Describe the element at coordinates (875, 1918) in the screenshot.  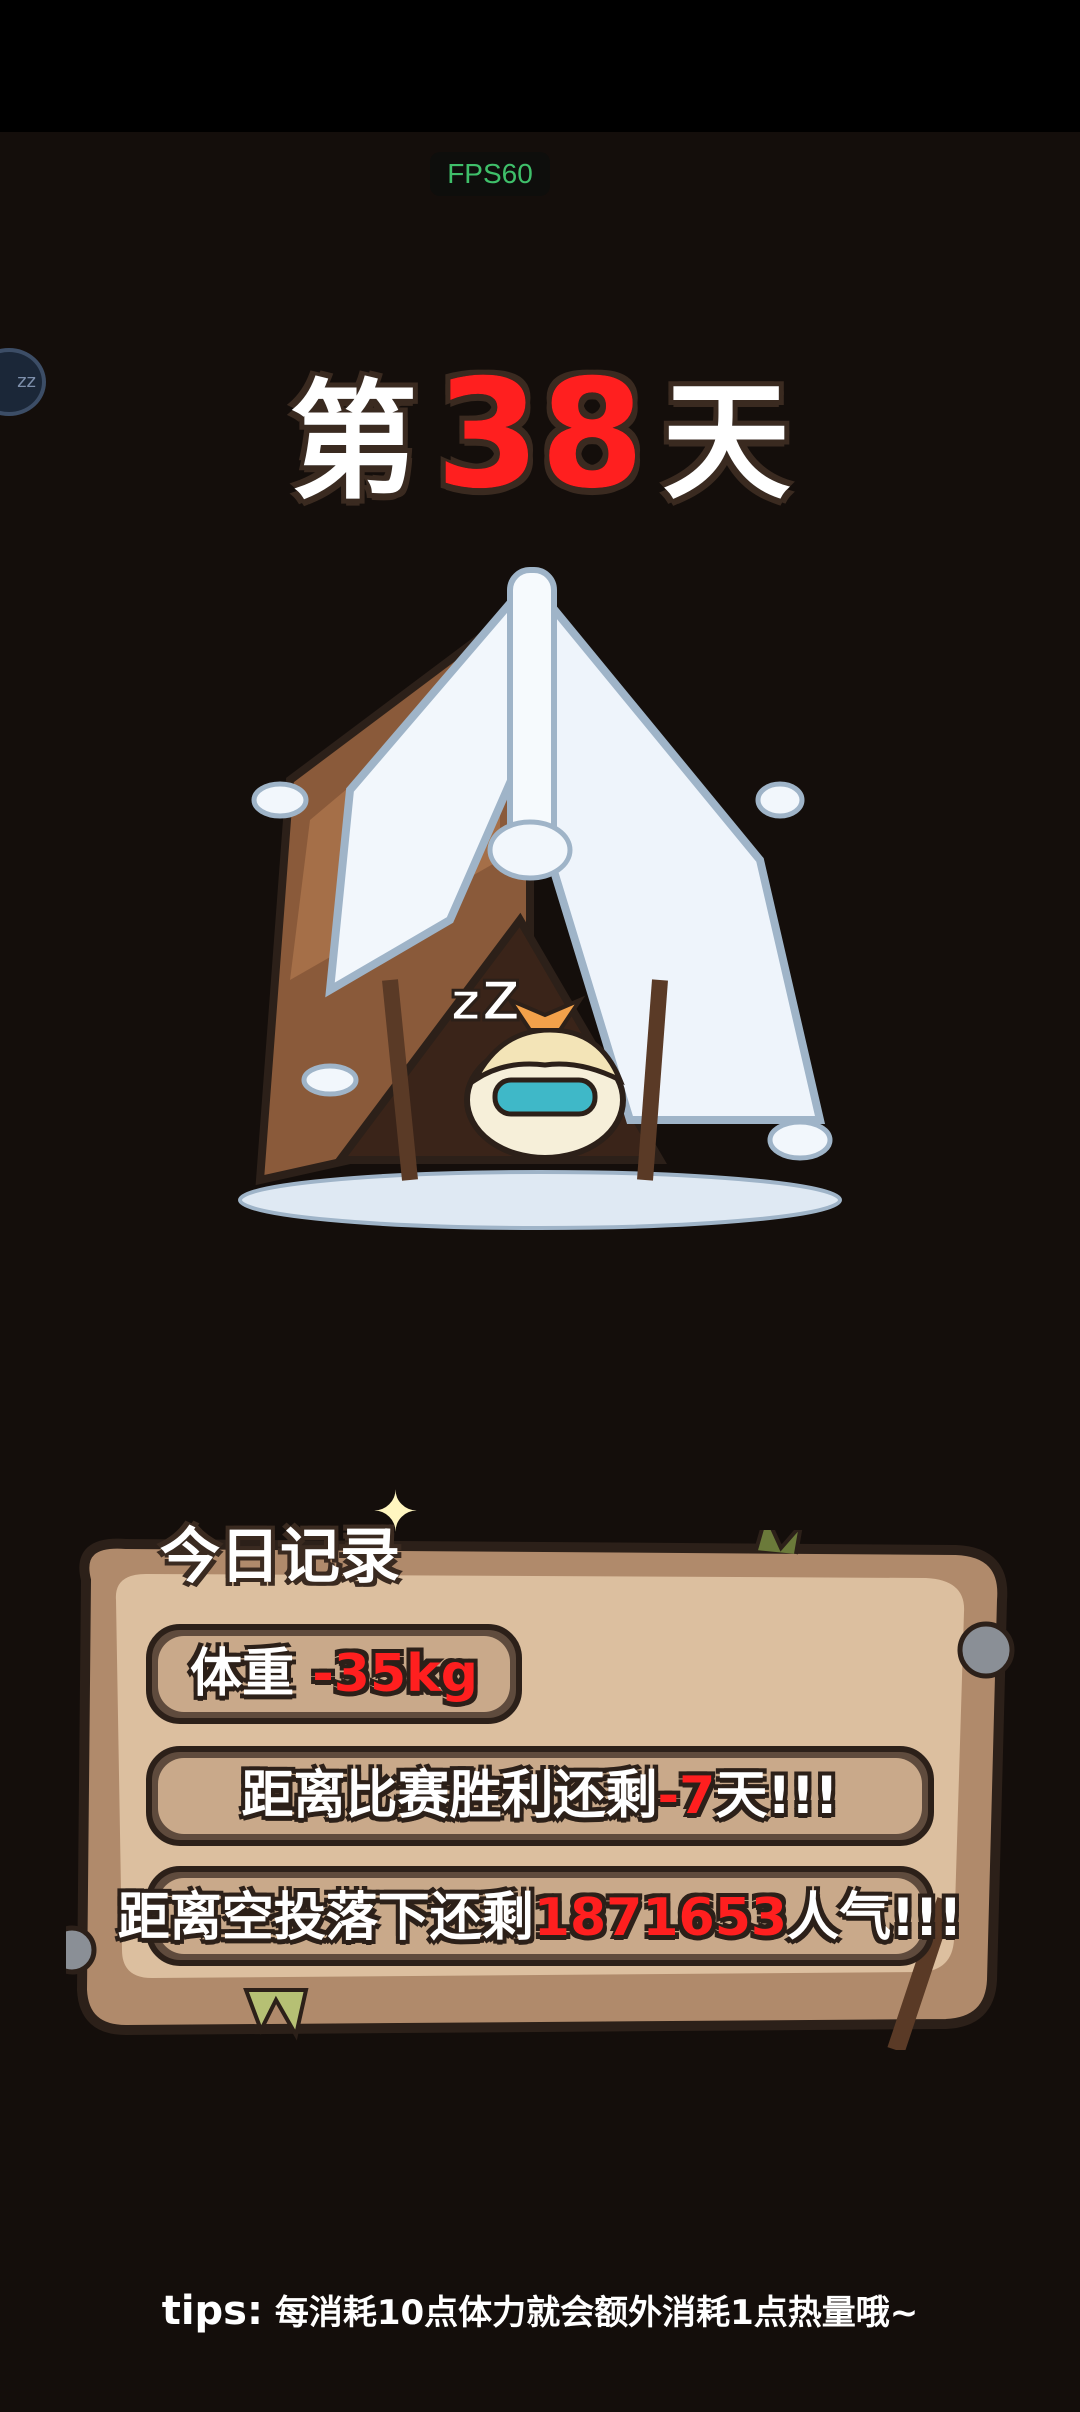
I see `airdrop-suffix: 人气!!!` at that location.